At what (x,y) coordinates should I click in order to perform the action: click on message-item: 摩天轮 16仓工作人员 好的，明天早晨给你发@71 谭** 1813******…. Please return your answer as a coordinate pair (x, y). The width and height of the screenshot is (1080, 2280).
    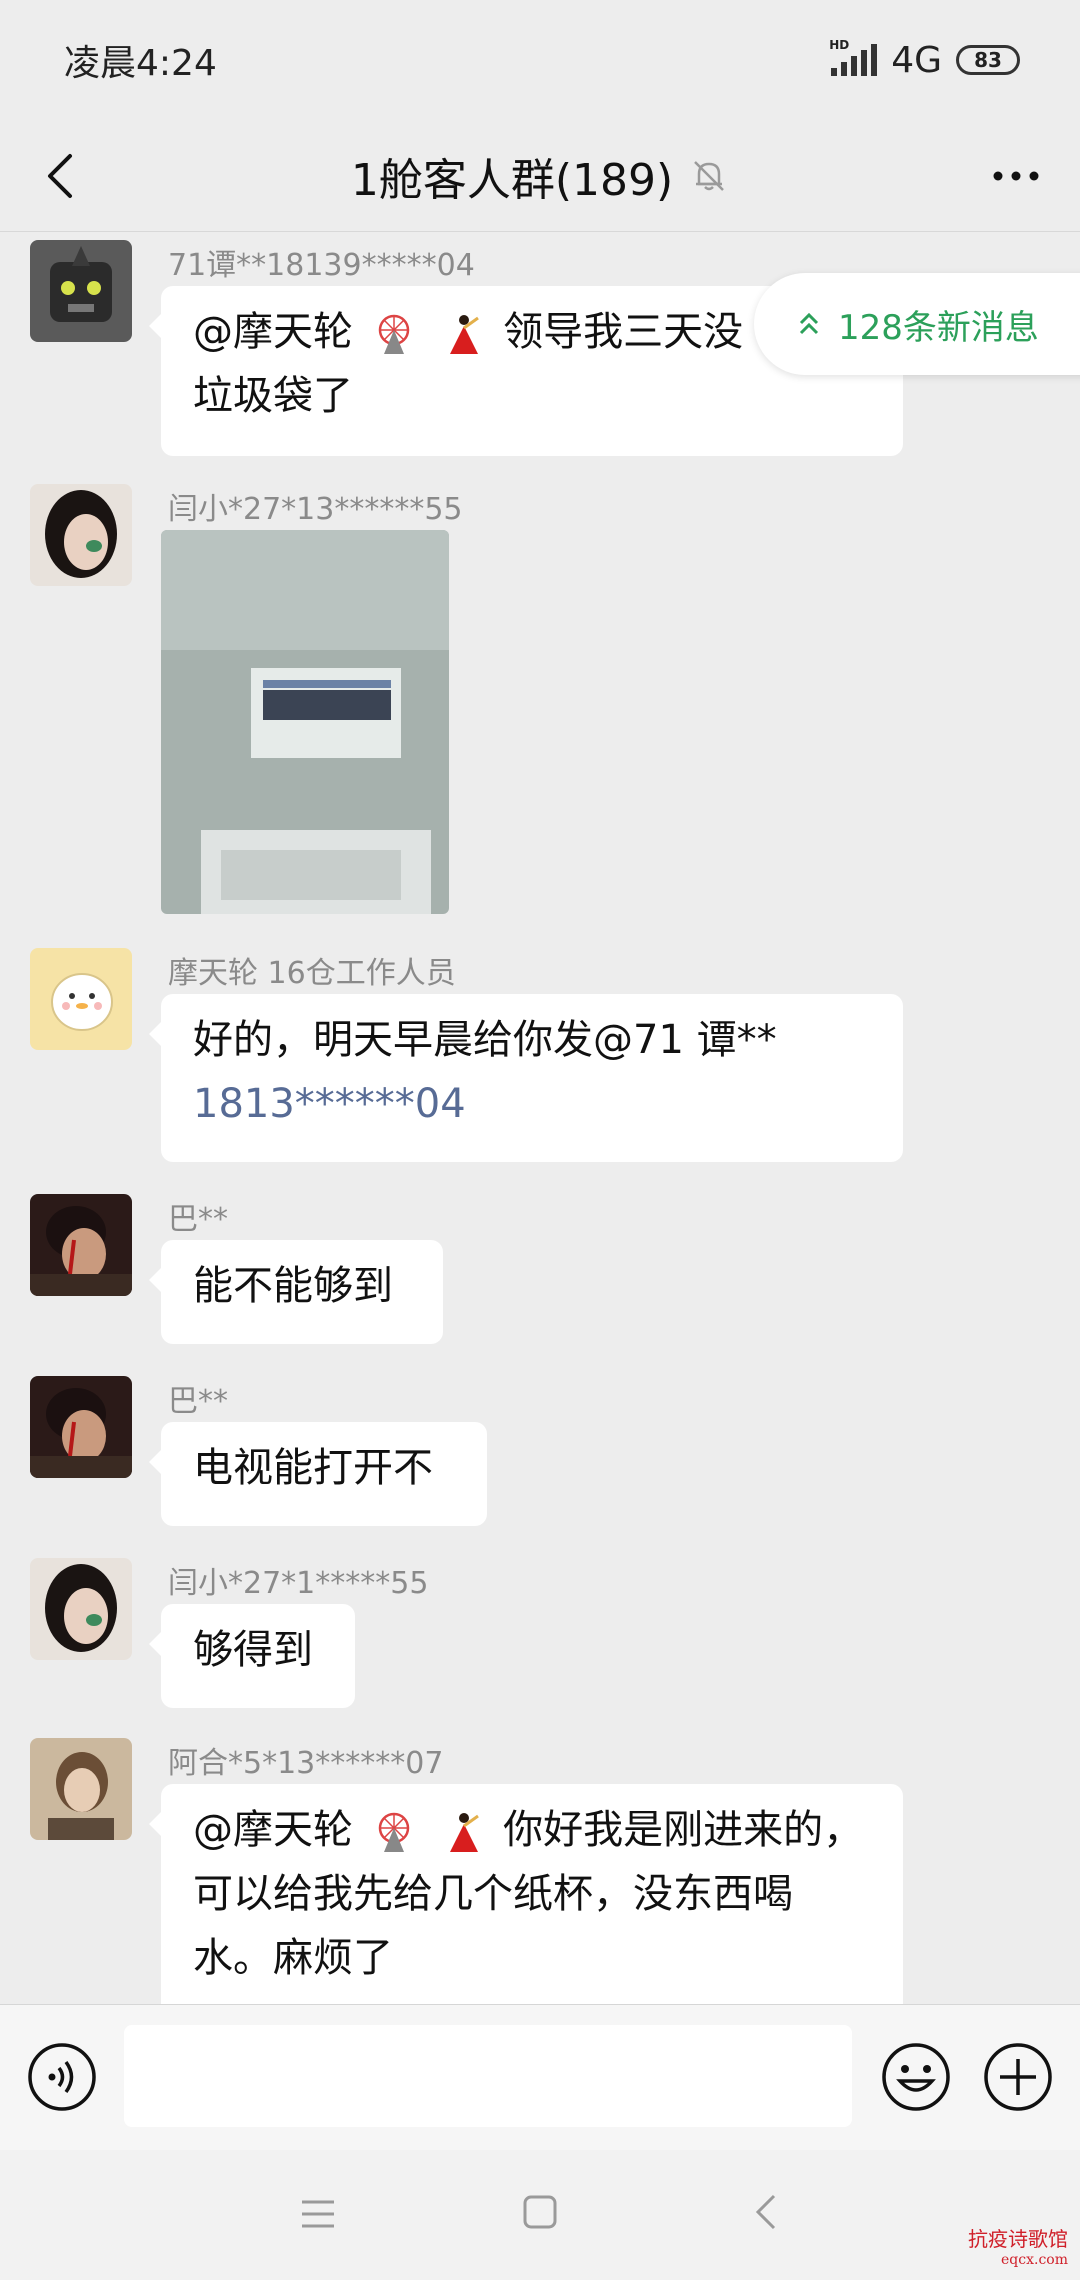
    Looking at the image, I should click on (540, 1058).